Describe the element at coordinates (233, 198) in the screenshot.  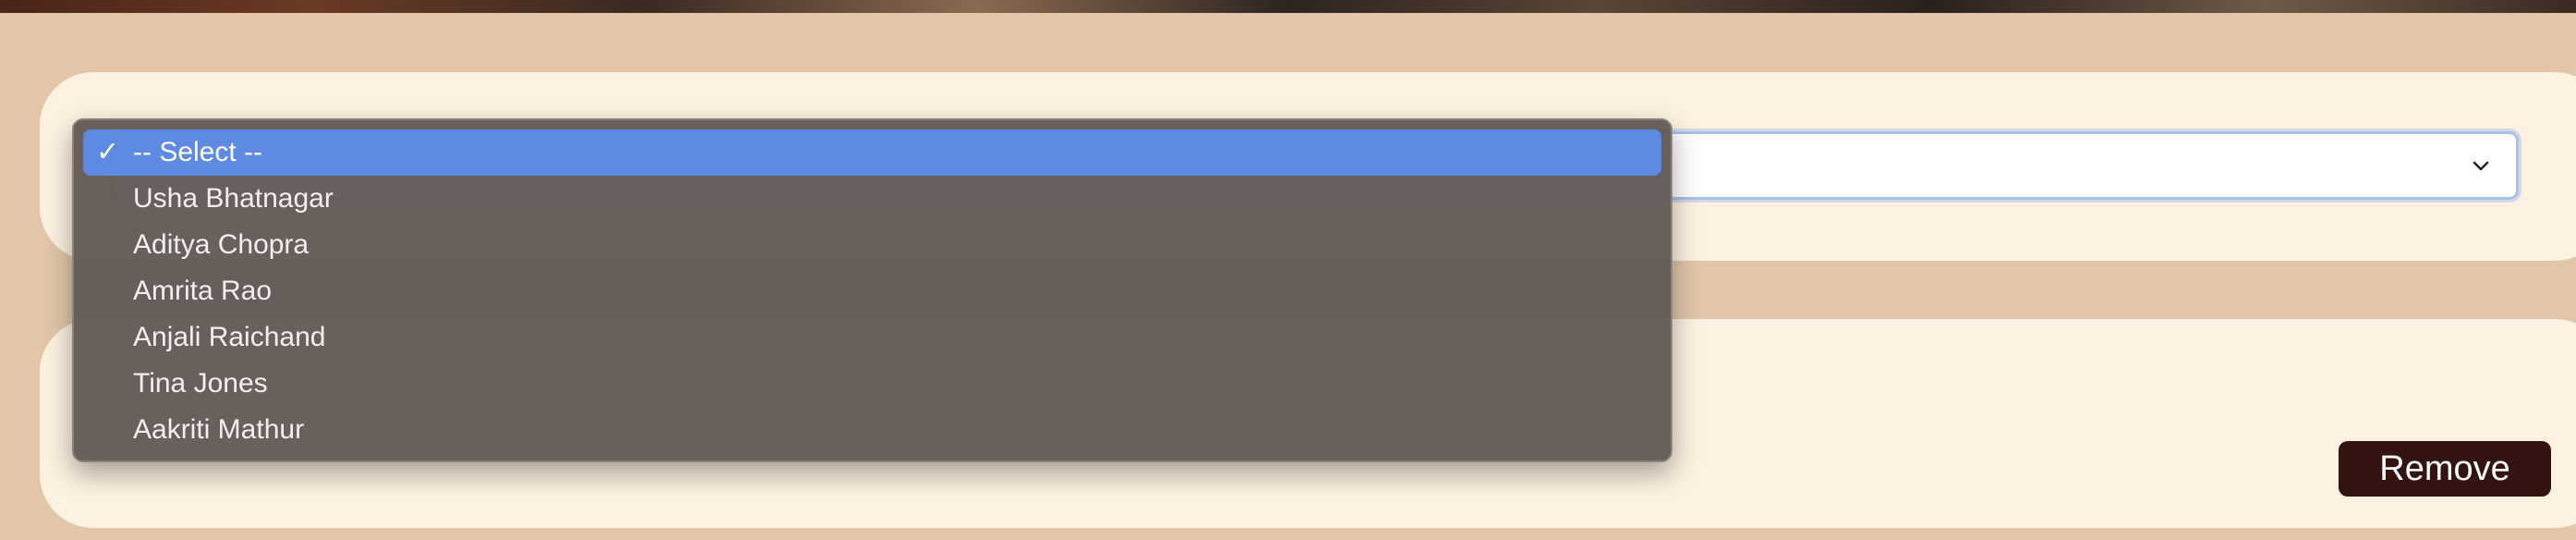
I see `option-label: Usha Bhatnagar` at that location.